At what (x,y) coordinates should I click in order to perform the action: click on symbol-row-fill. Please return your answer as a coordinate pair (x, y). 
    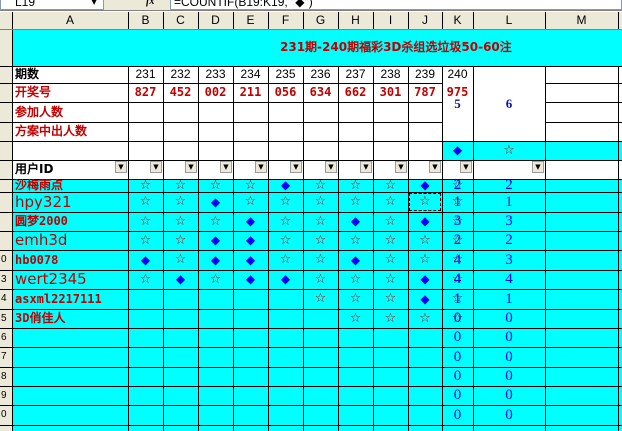
    Looking at the image, I should click on (532, 150).